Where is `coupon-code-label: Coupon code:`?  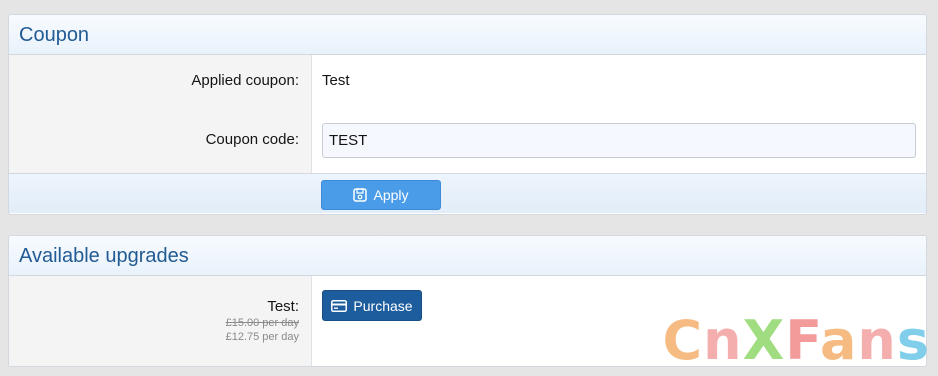
coupon-code-label: Coupon code: is located at coordinates (160, 140).